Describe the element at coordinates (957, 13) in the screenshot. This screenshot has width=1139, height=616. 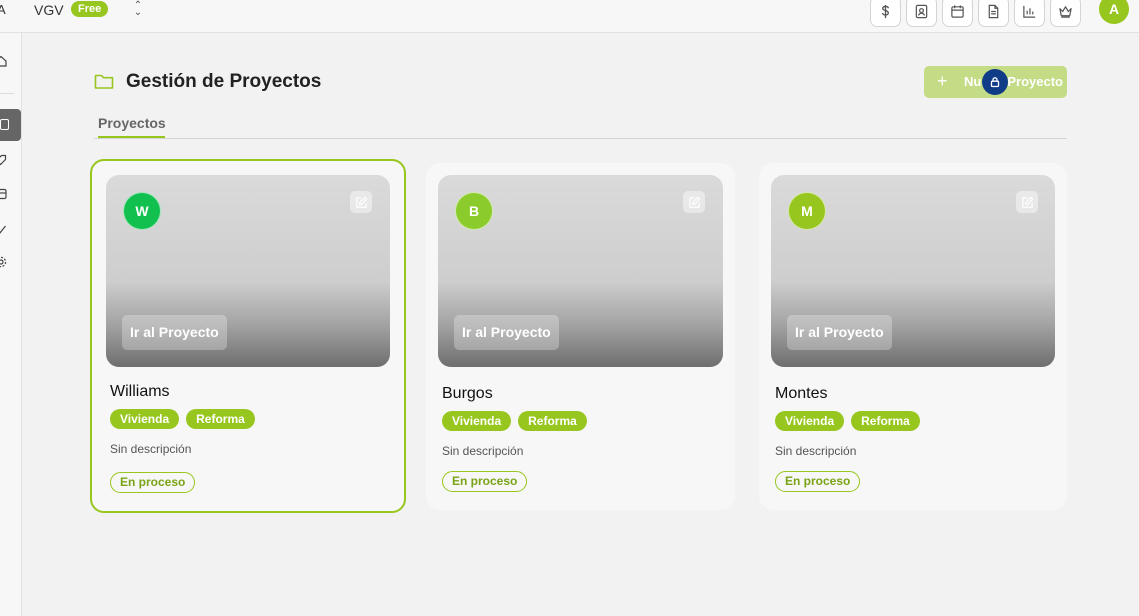
I see `calendar-icon` at that location.